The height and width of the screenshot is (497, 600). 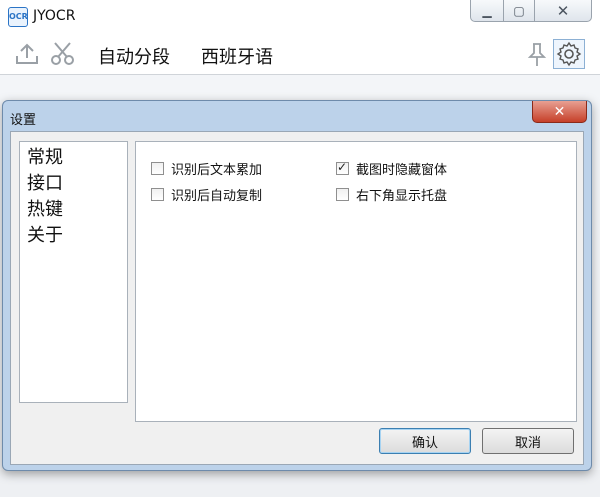 I want to click on main-content-area, so click(x=300, y=483).